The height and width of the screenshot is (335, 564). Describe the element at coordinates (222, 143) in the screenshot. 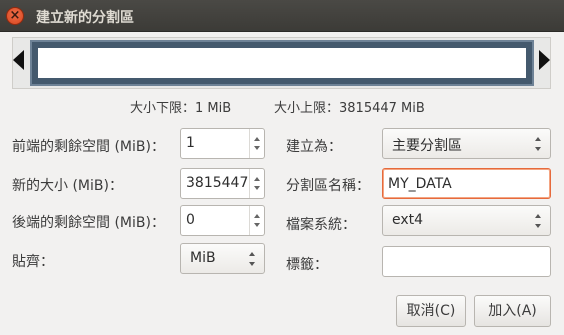

I see `free-before-spinner: 1` at that location.